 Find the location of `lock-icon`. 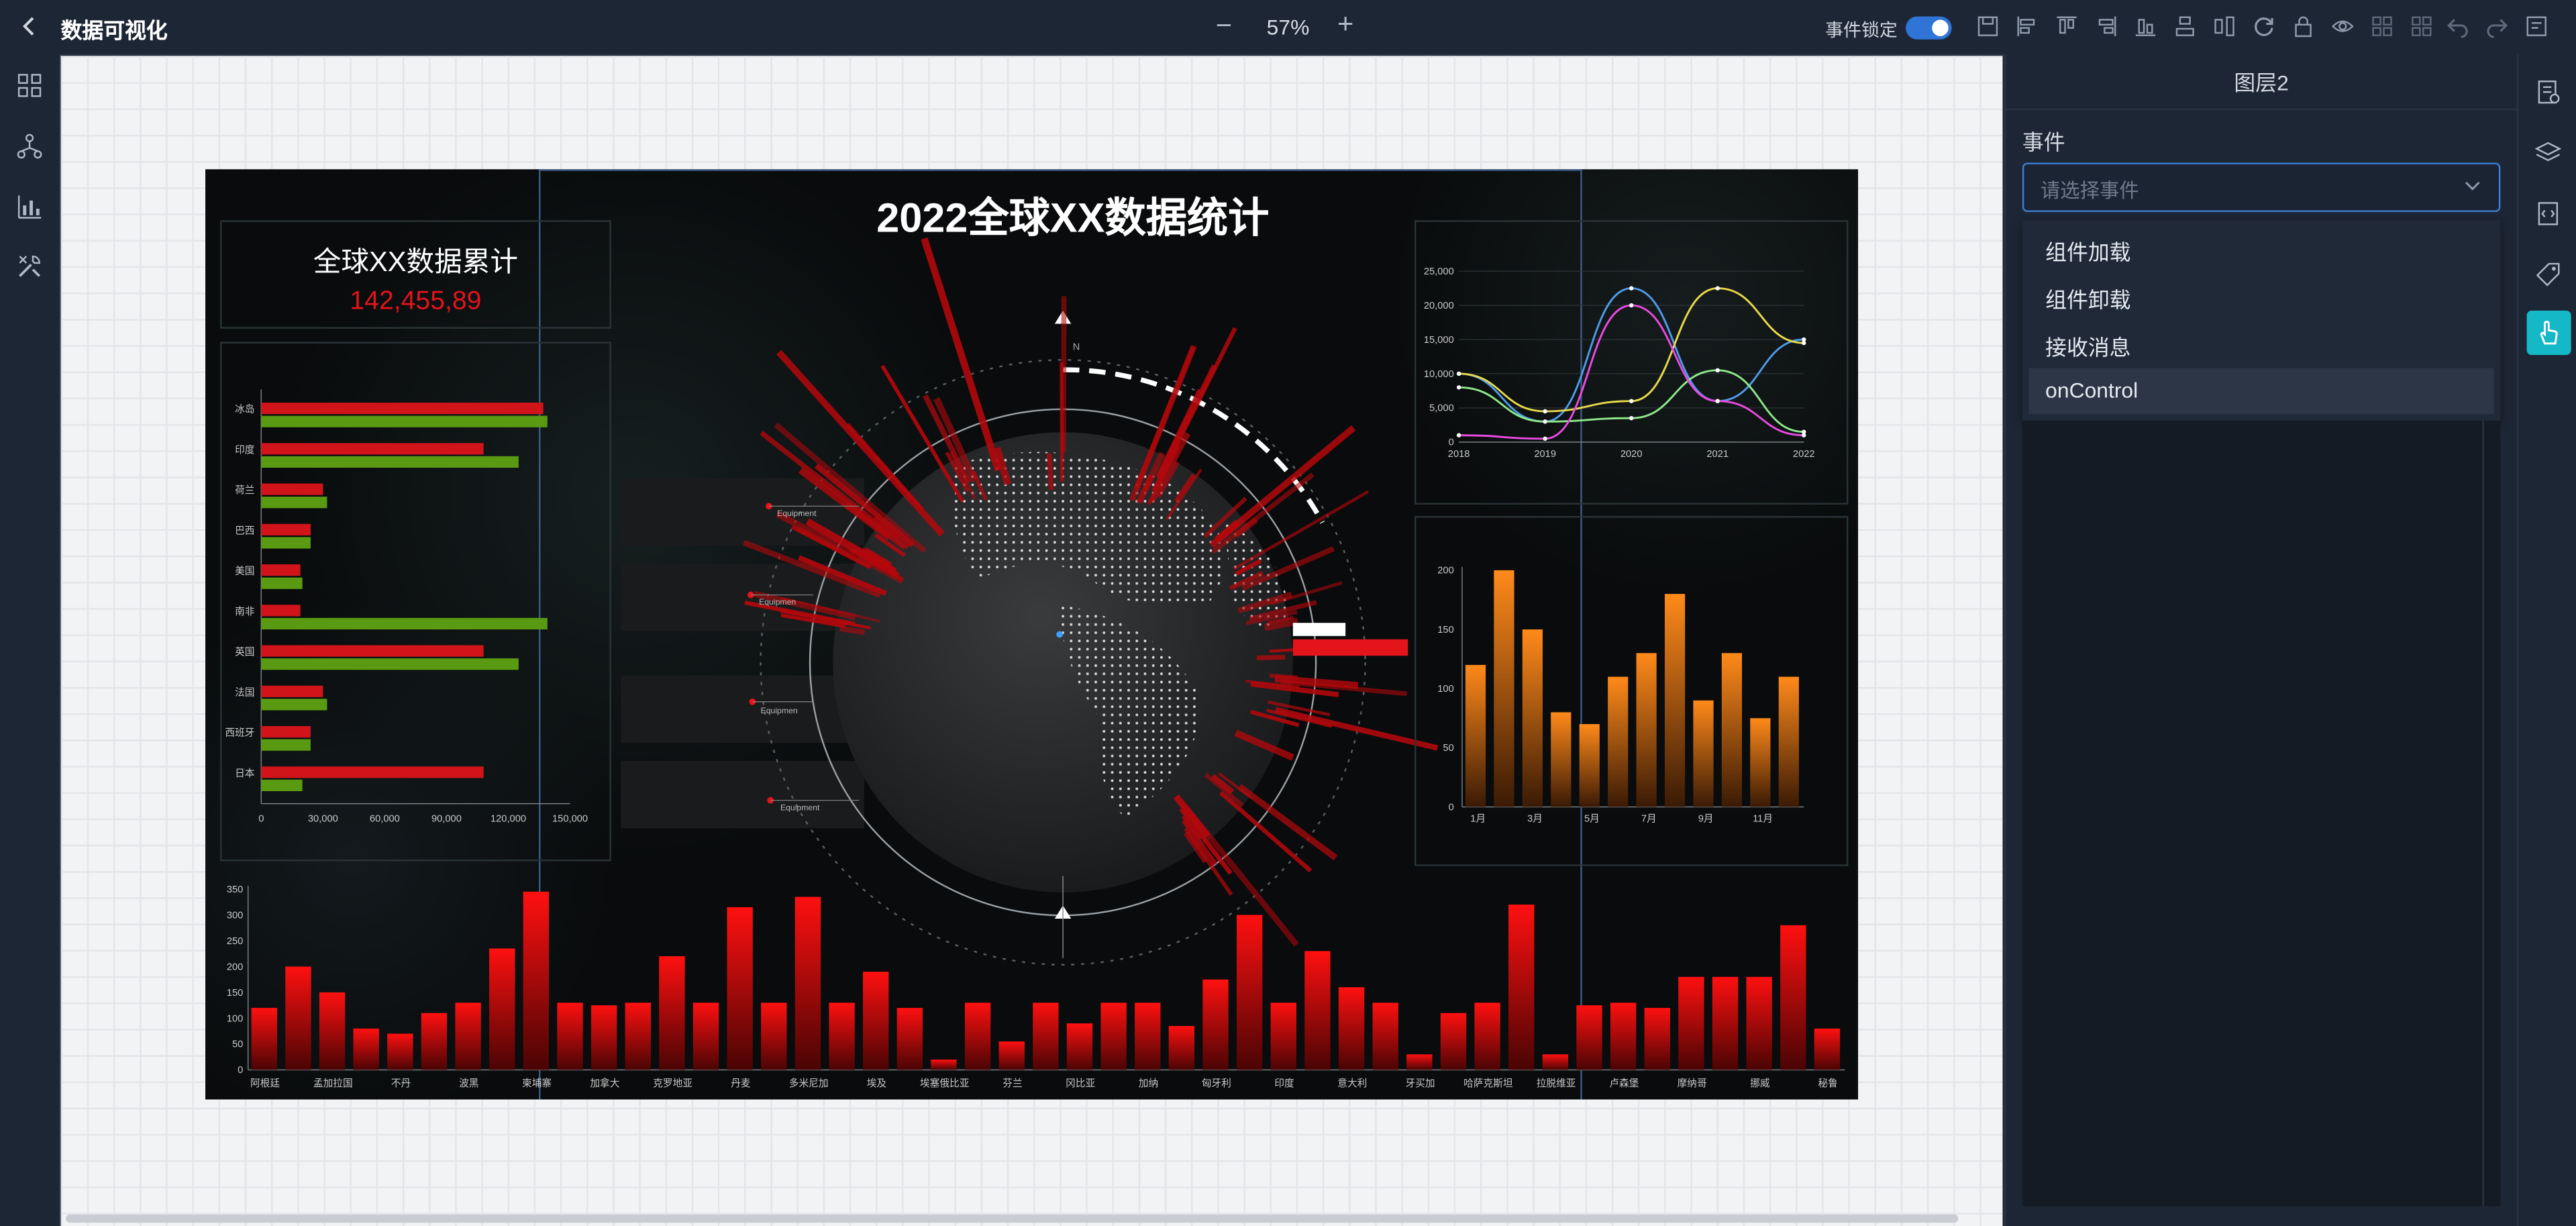

lock-icon is located at coordinates (2302, 26).